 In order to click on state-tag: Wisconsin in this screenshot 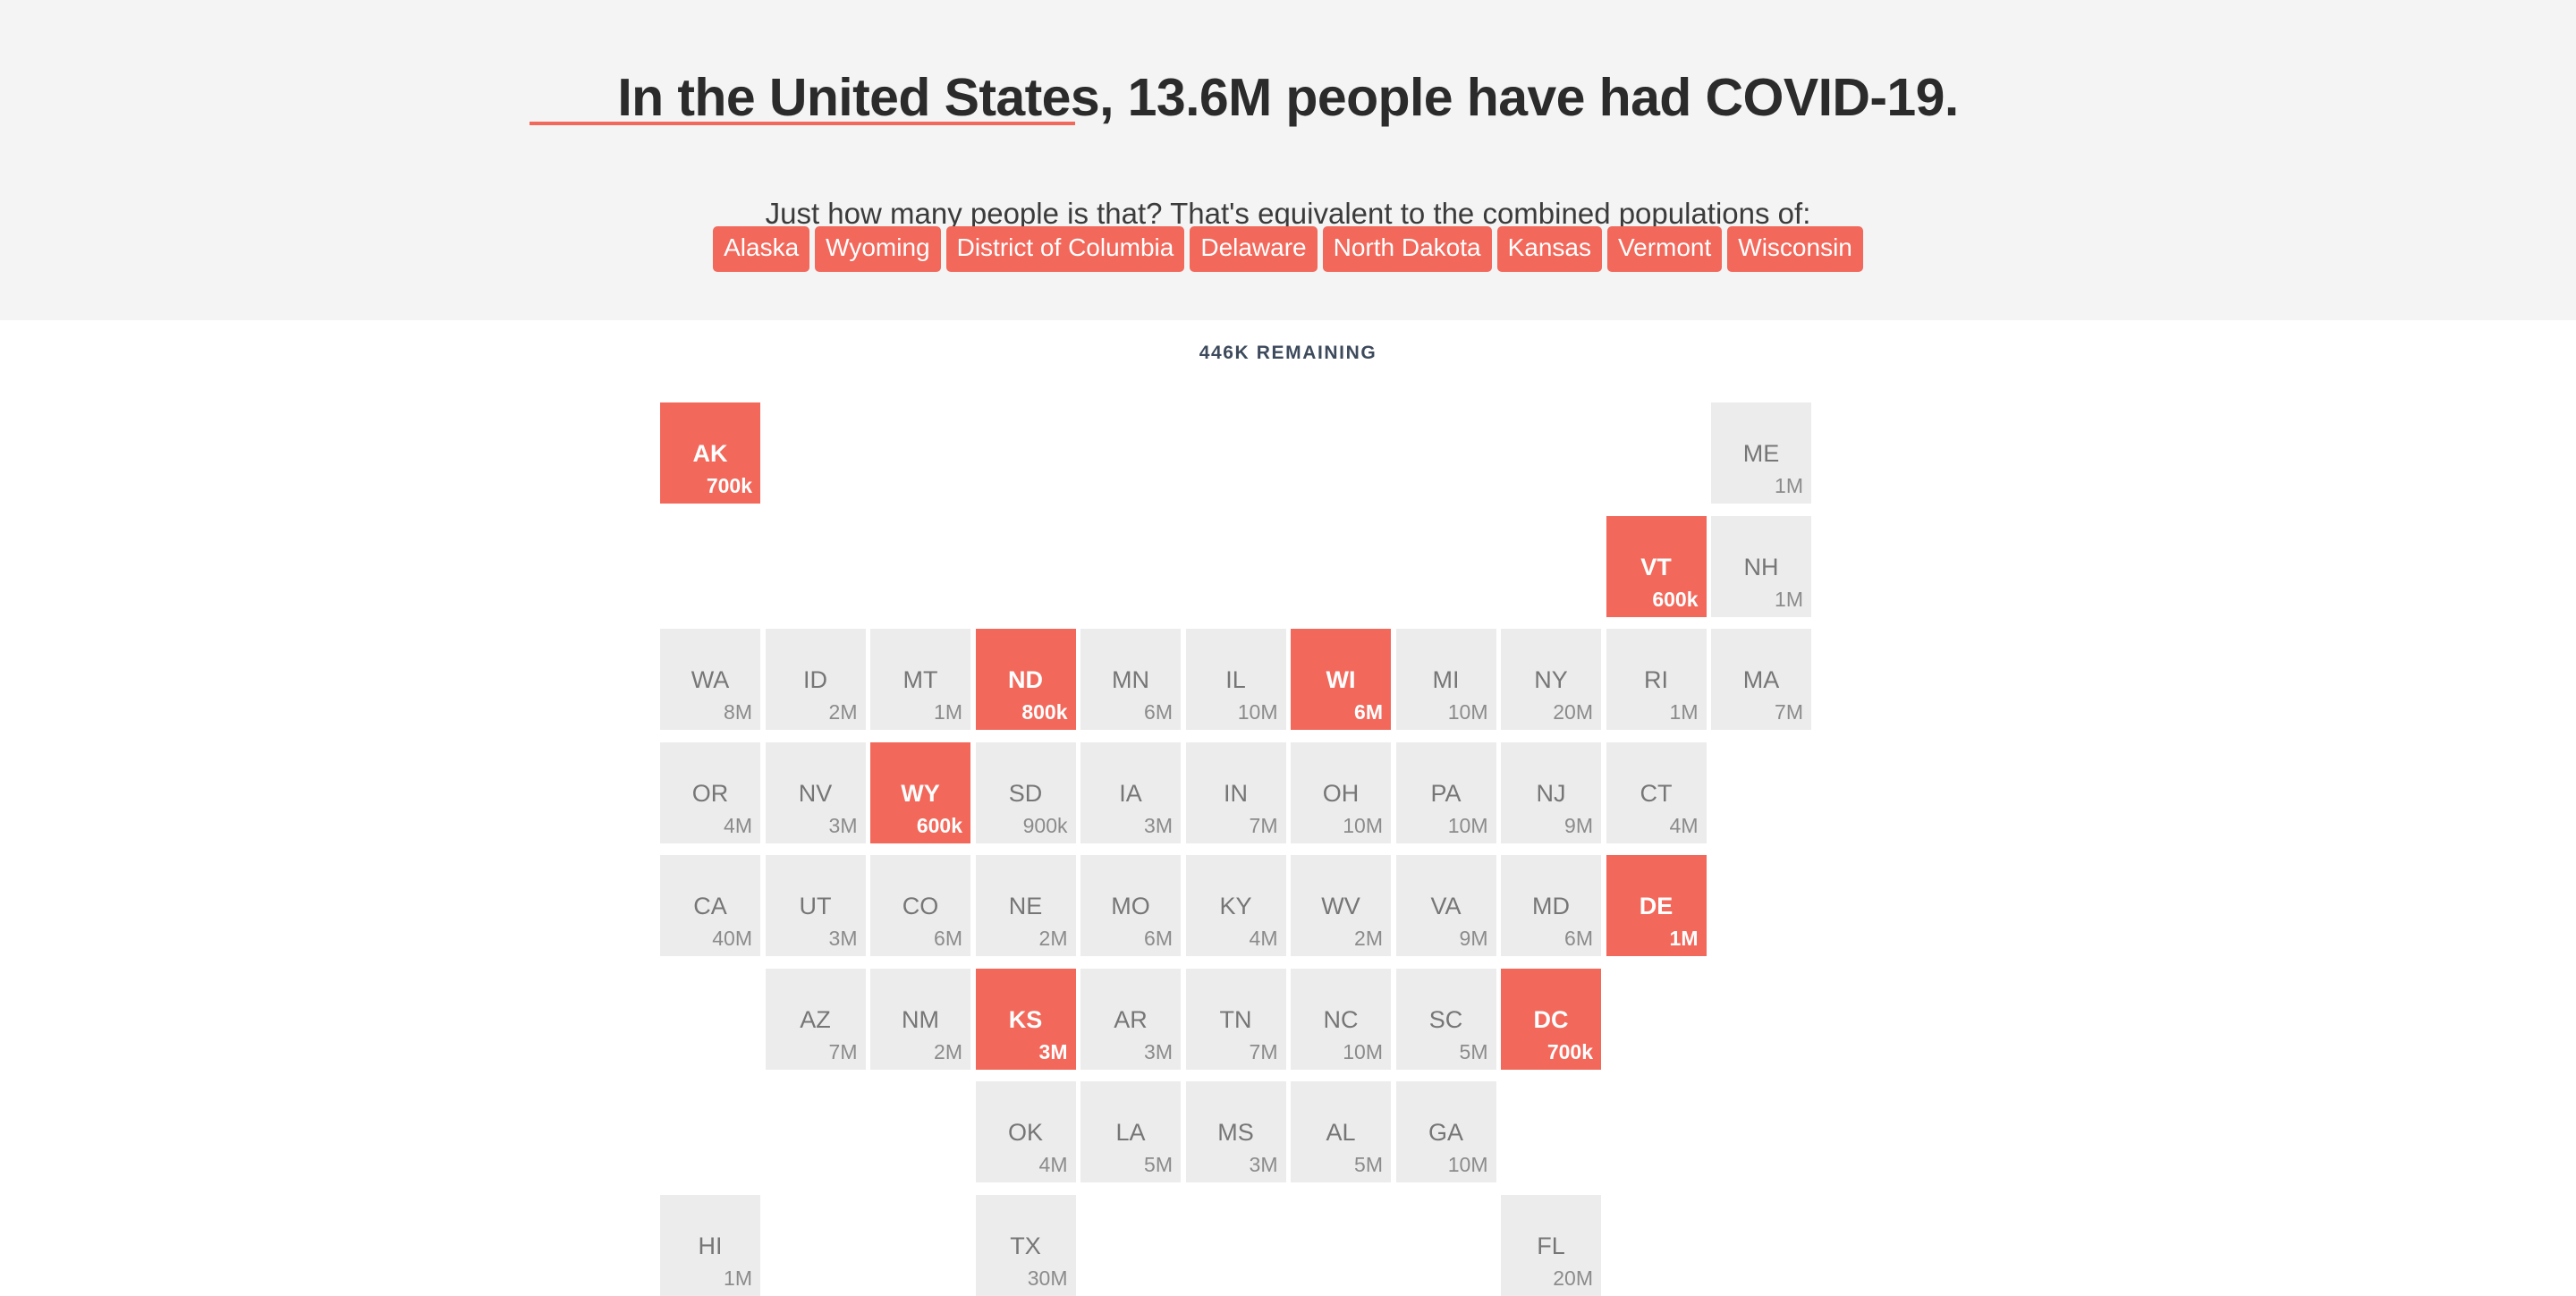, I will do `click(1795, 249)`.